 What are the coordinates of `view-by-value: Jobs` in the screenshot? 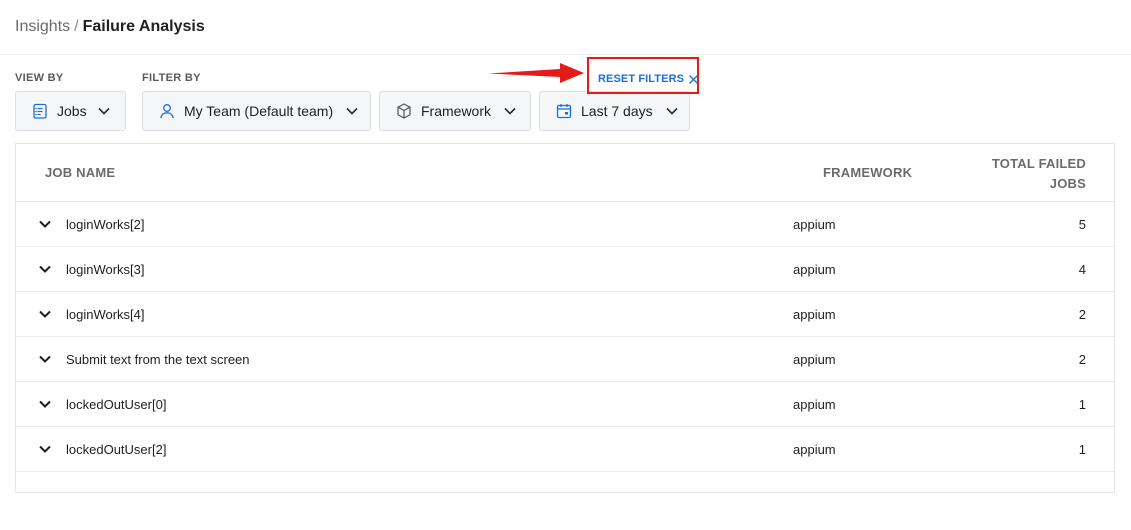 It's located at (72, 111).